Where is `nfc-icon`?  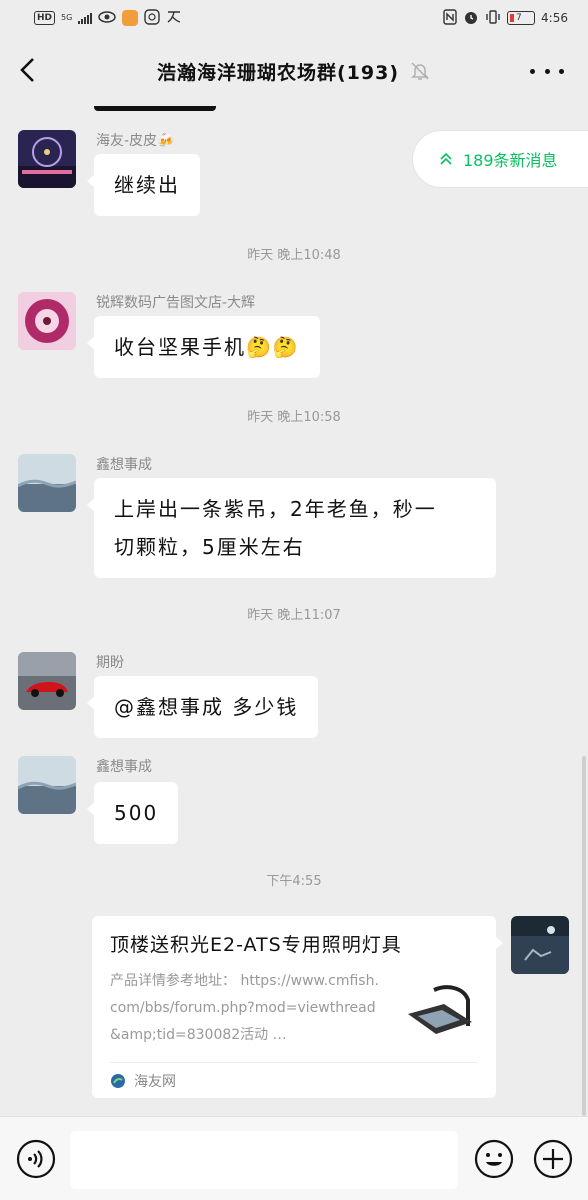 nfc-icon is located at coordinates (450, 18).